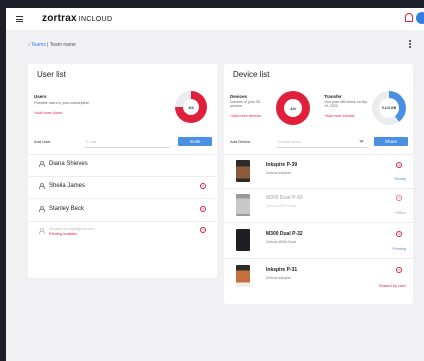 Image resolution: width=424 pixels, height=361 pixels. Describe the element at coordinates (322, 147) in the screenshot. I see `device-select-underline` at that location.